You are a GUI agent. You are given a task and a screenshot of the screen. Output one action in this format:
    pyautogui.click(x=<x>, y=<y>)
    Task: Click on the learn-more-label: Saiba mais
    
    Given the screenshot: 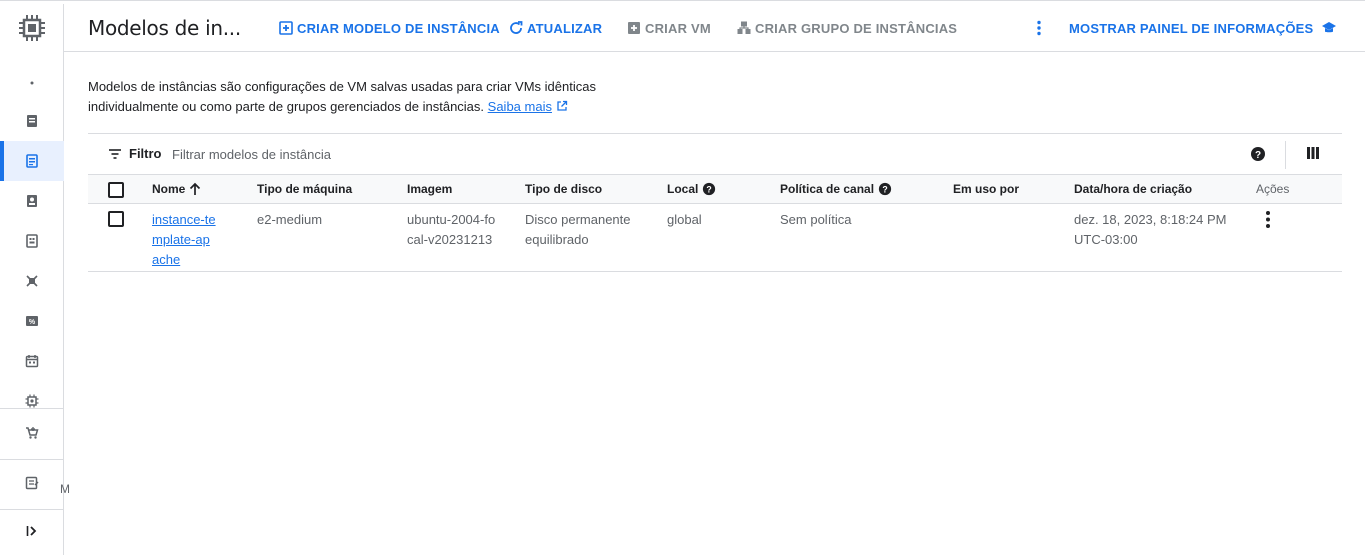 What is the action you would take?
    pyautogui.click(x=519, y=106)
    